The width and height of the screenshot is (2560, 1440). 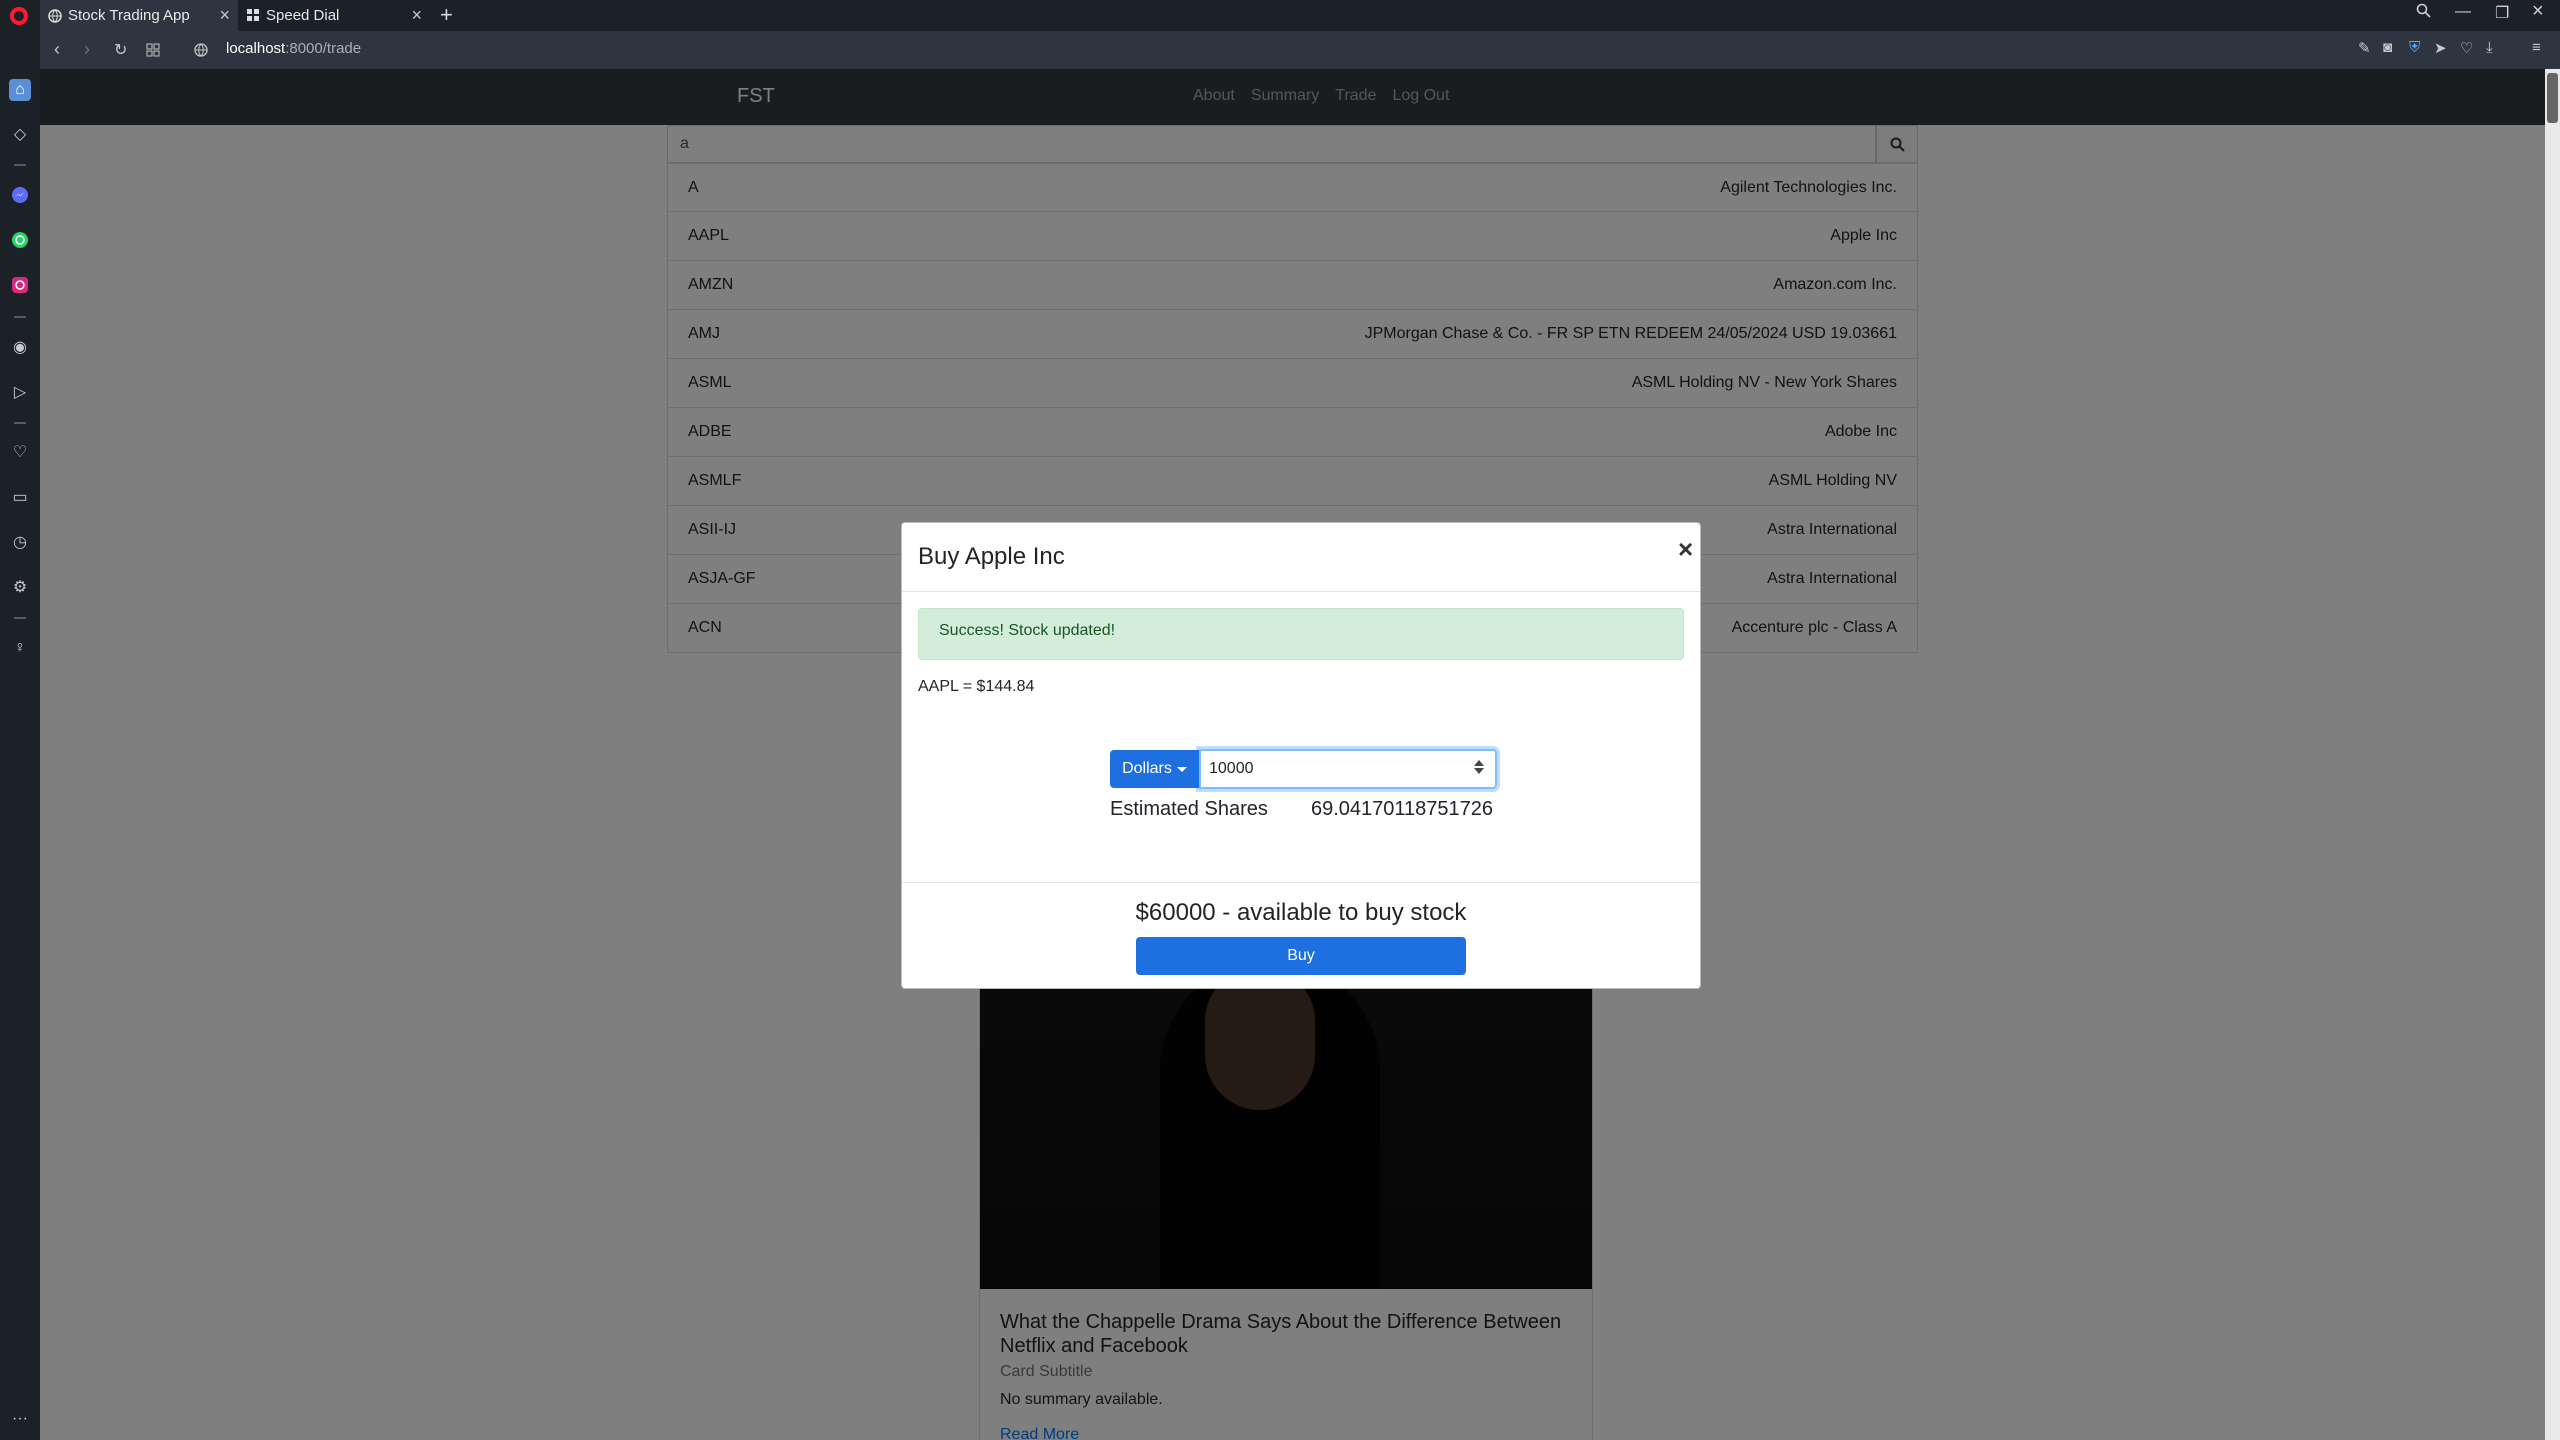 I want to click on amount-mode-label: Dollars, so click(x=1147, y=768).